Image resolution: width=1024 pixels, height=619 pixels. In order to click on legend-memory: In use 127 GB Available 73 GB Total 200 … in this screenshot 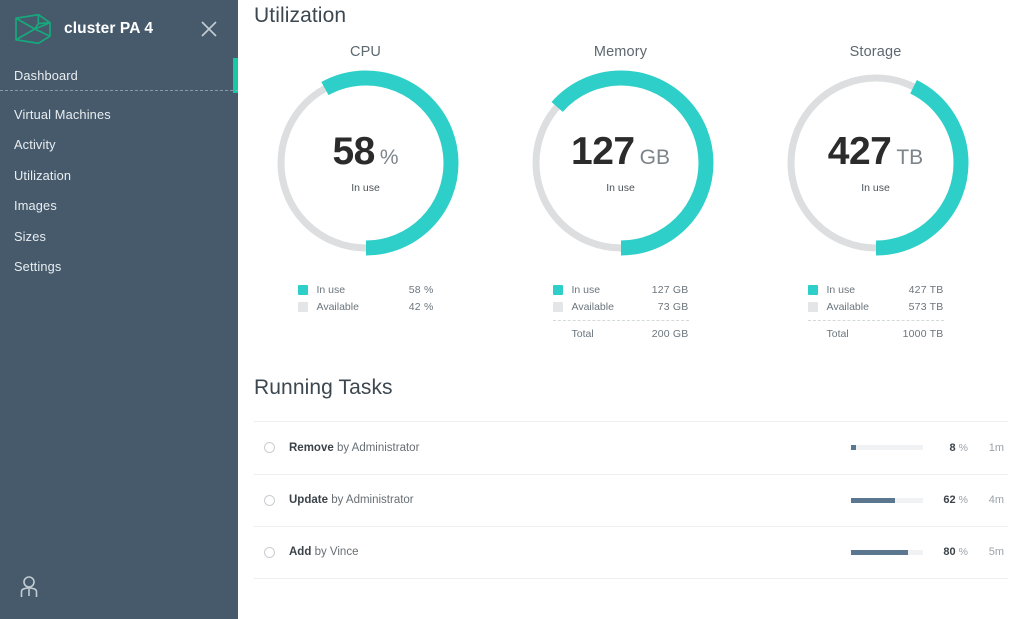, I will do `click(620, 311)`.